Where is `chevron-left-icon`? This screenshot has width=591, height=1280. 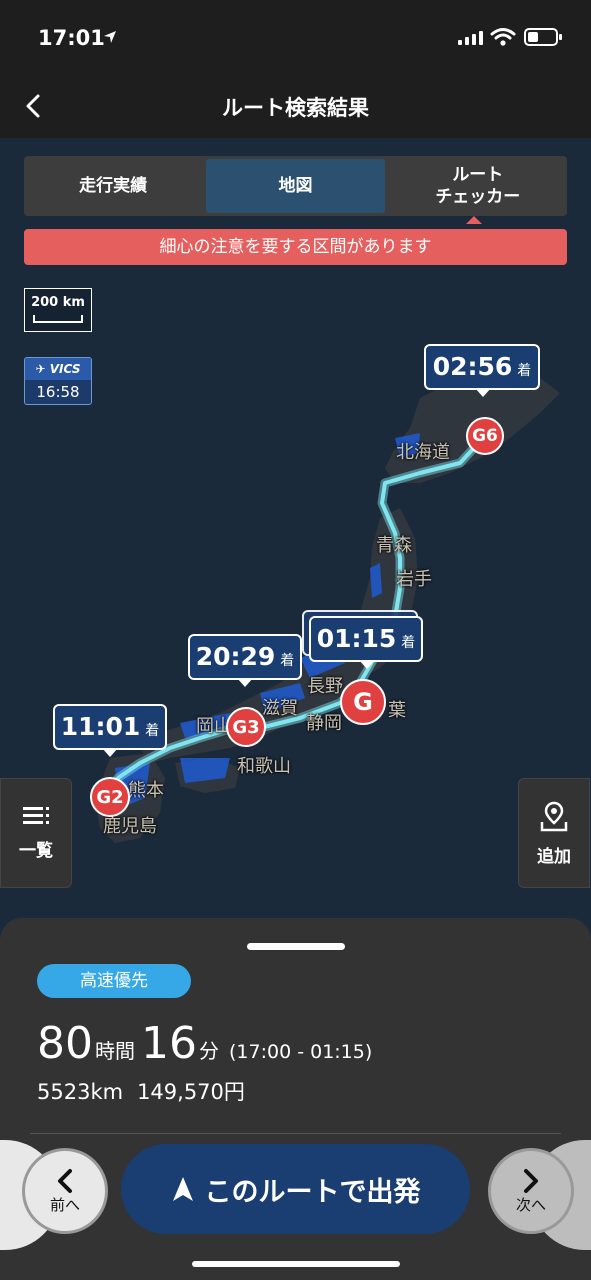 chevron-left-icon is located at coordinates (65, 1180).